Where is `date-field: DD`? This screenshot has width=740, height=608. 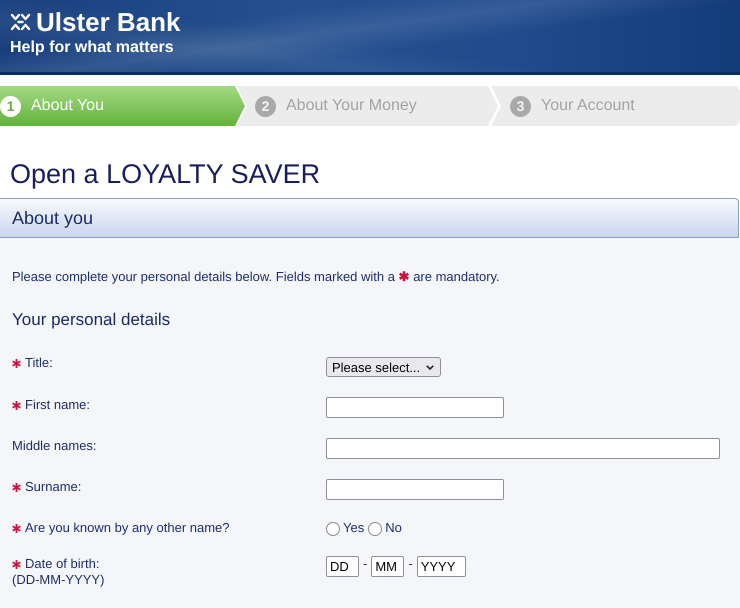
date-field: DD is located at coordinates (342, 566).